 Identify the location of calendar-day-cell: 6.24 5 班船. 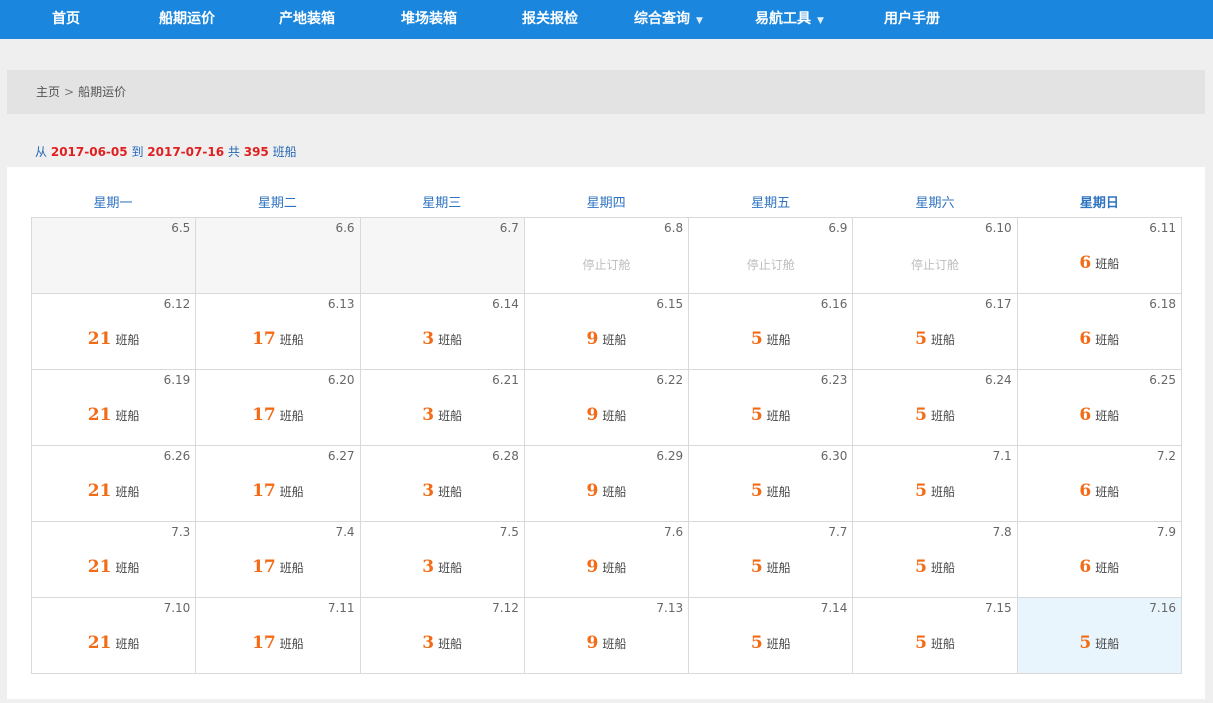
(935, 407).